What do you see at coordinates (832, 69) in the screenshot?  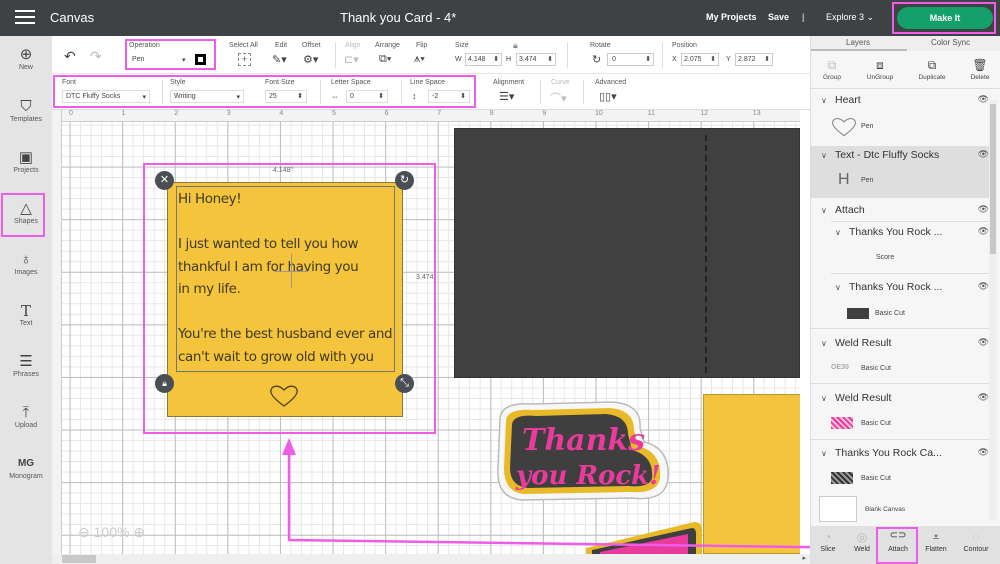 I see `group-button: ⧉ Group` at bounding box center [832, 69].